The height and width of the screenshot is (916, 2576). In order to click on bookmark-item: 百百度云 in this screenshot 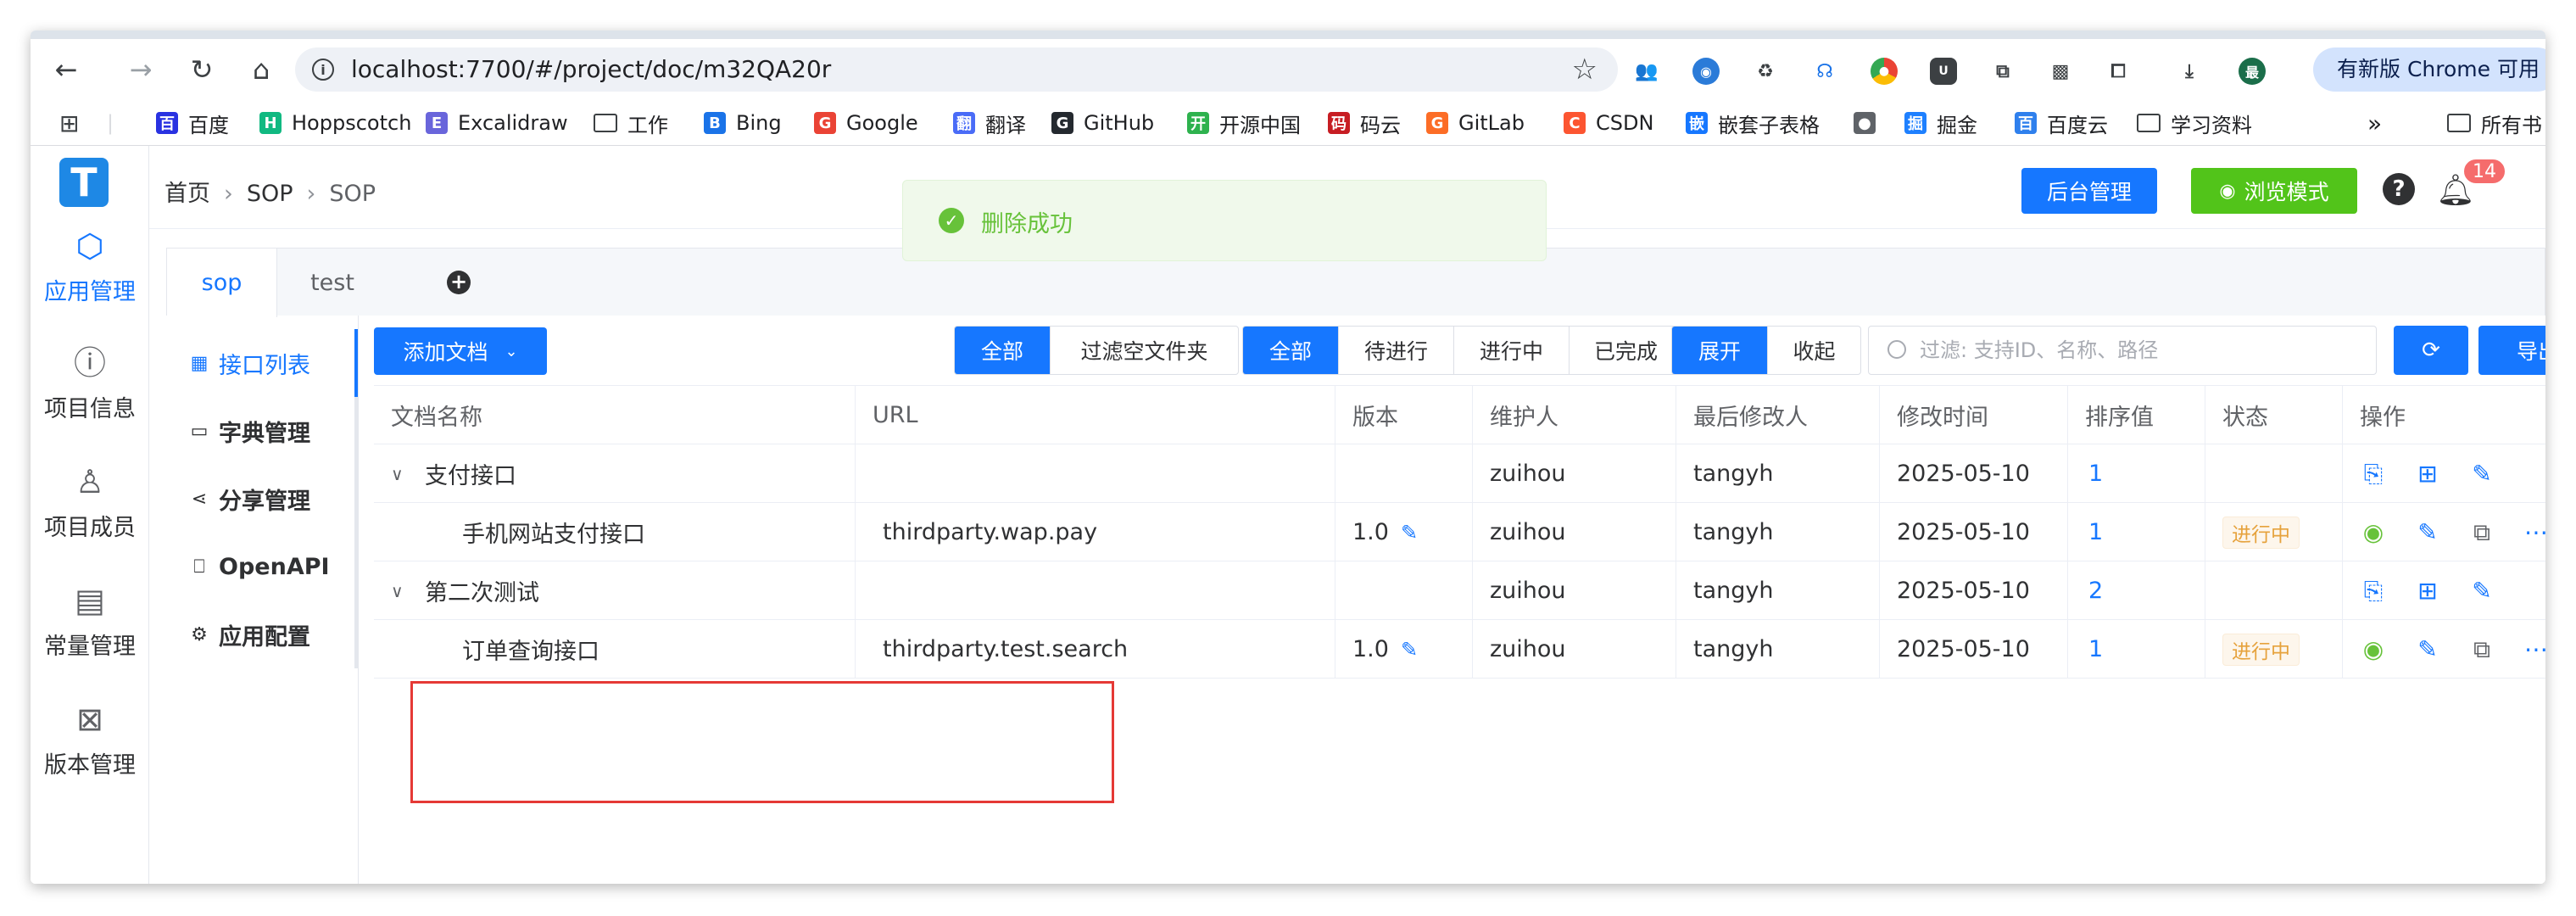, I will do `click(2061, 123)`.